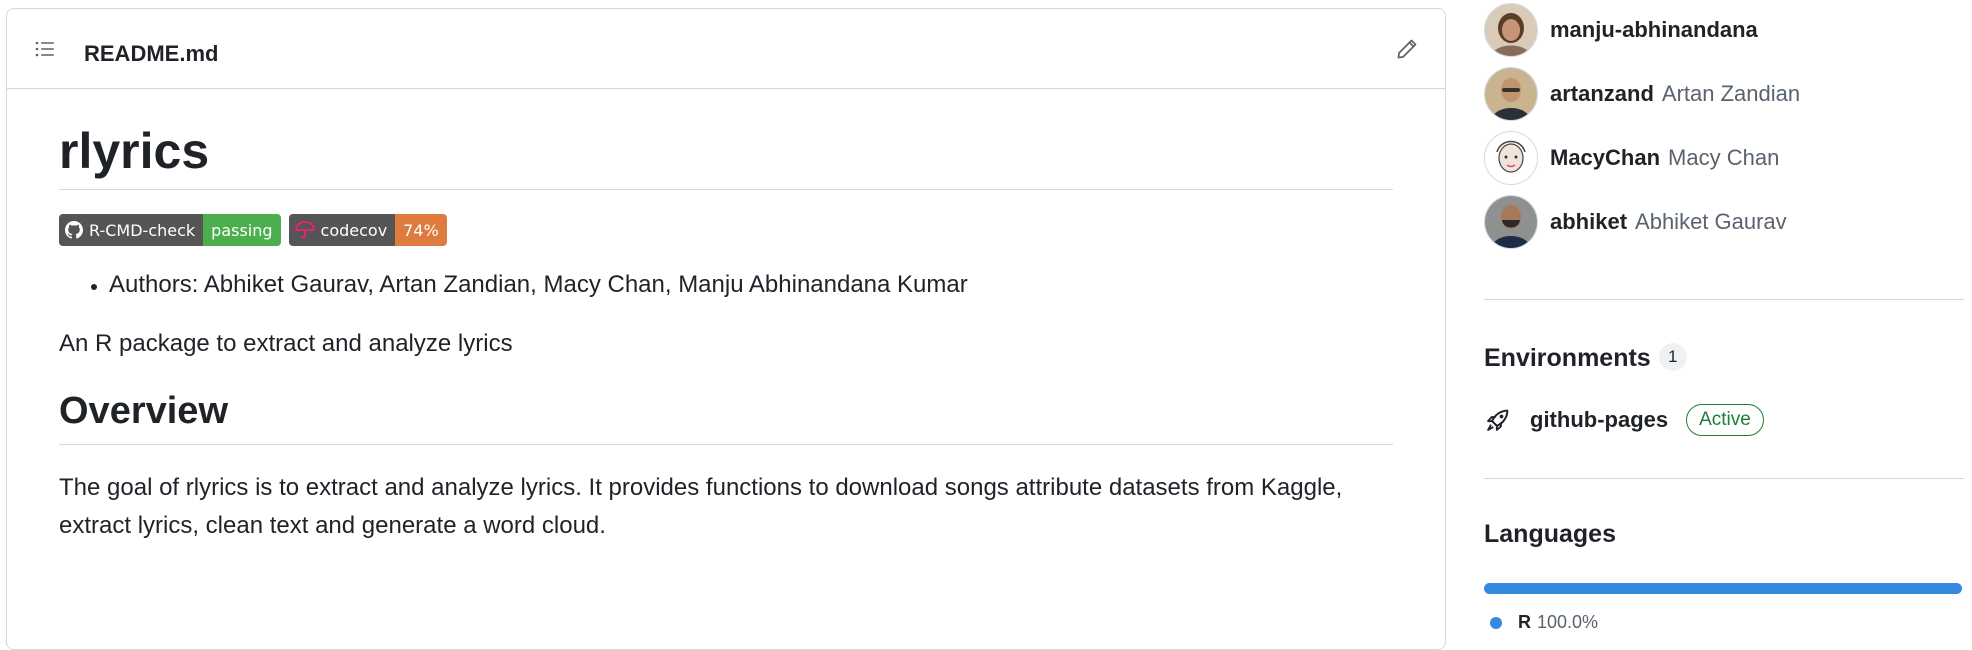  What do you see at coordinates (242, 230) in the screenshot?
I see `badge-value: passing` at bounding box center [242, 230].